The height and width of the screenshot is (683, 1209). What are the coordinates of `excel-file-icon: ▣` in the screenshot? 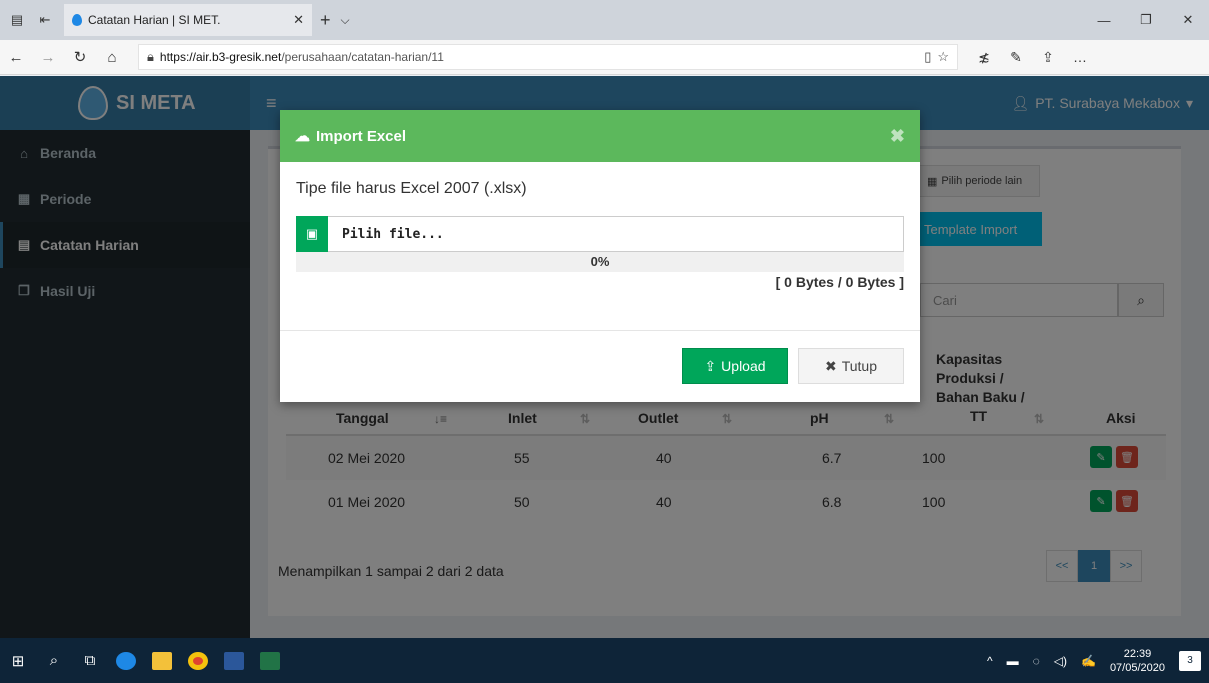 It's located at (312, 234).